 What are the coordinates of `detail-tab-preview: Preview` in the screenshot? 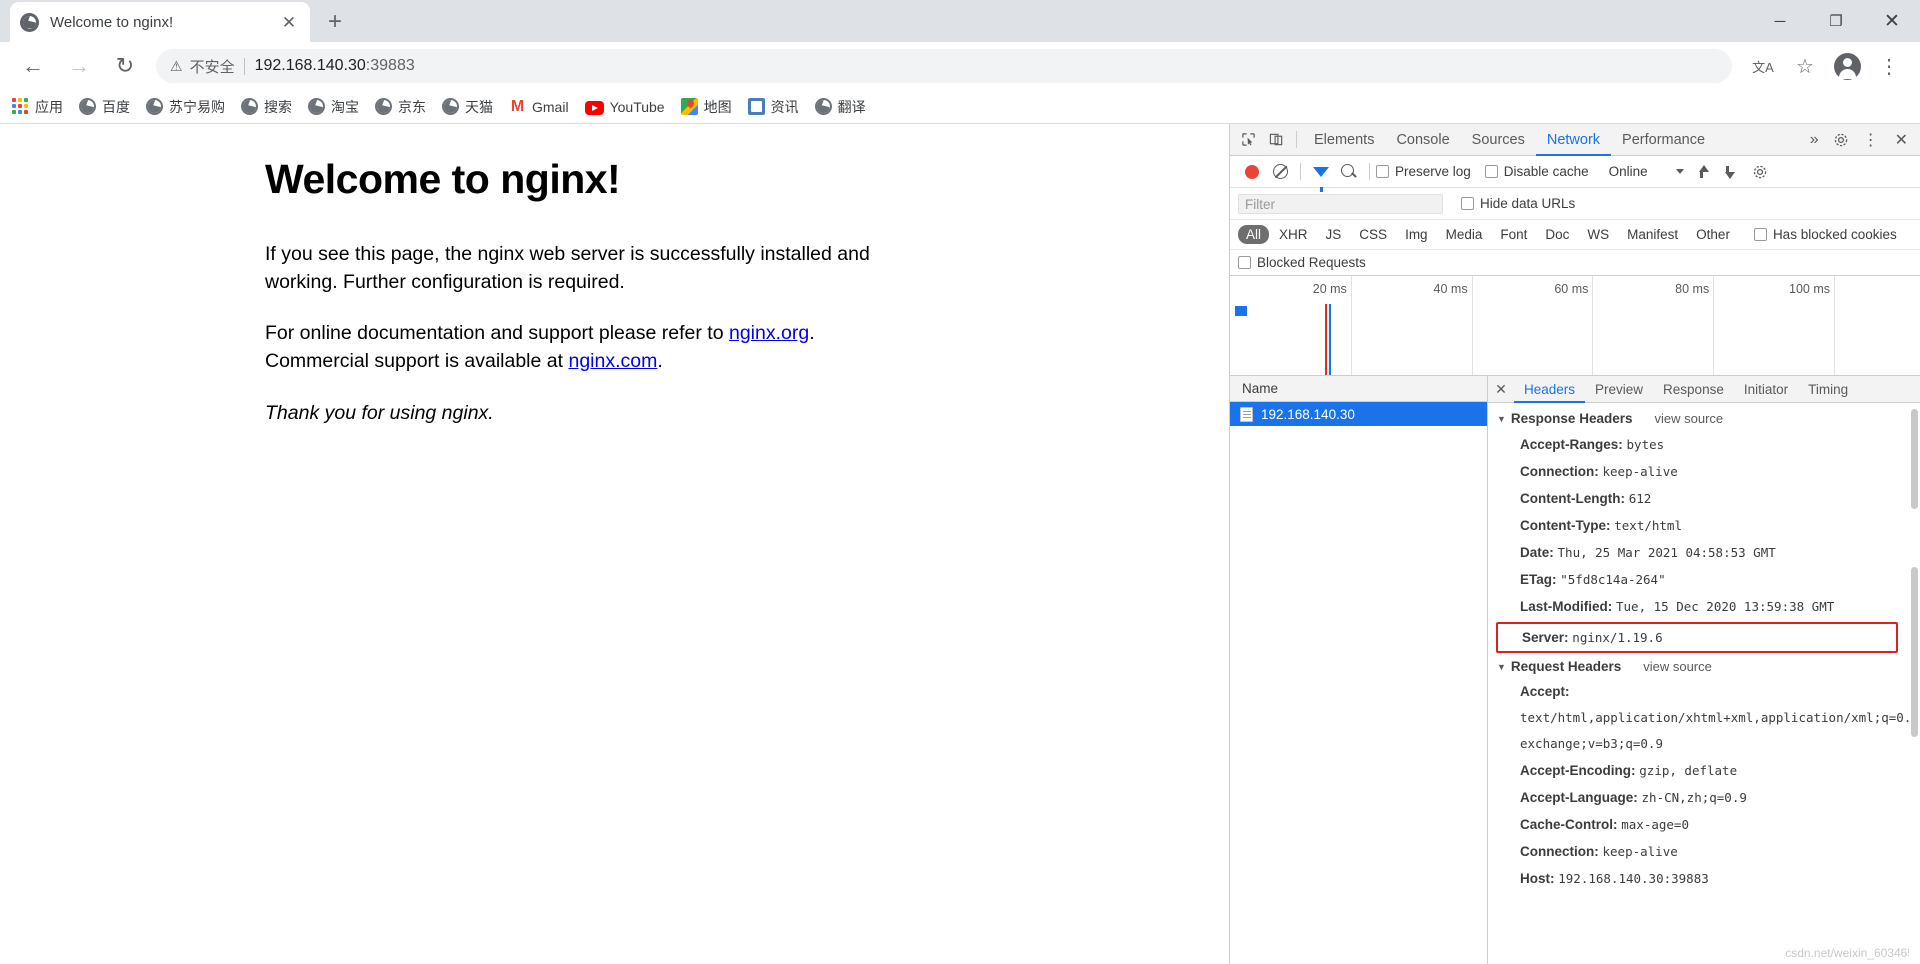 It's located at (1619, 389).